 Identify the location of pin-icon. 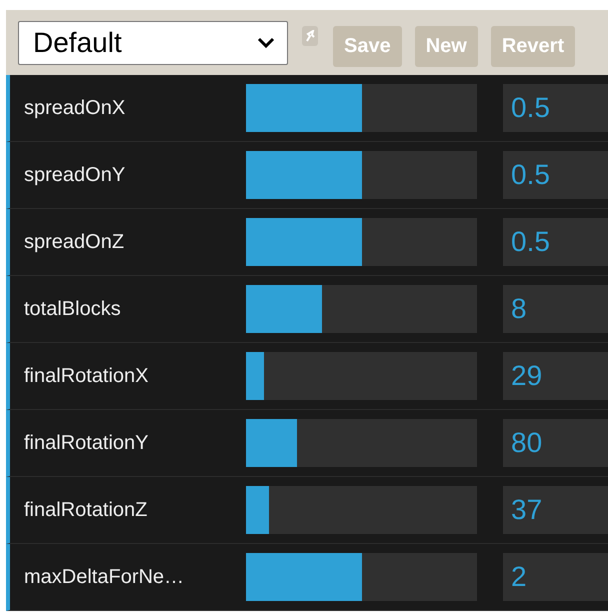
(310, 36).